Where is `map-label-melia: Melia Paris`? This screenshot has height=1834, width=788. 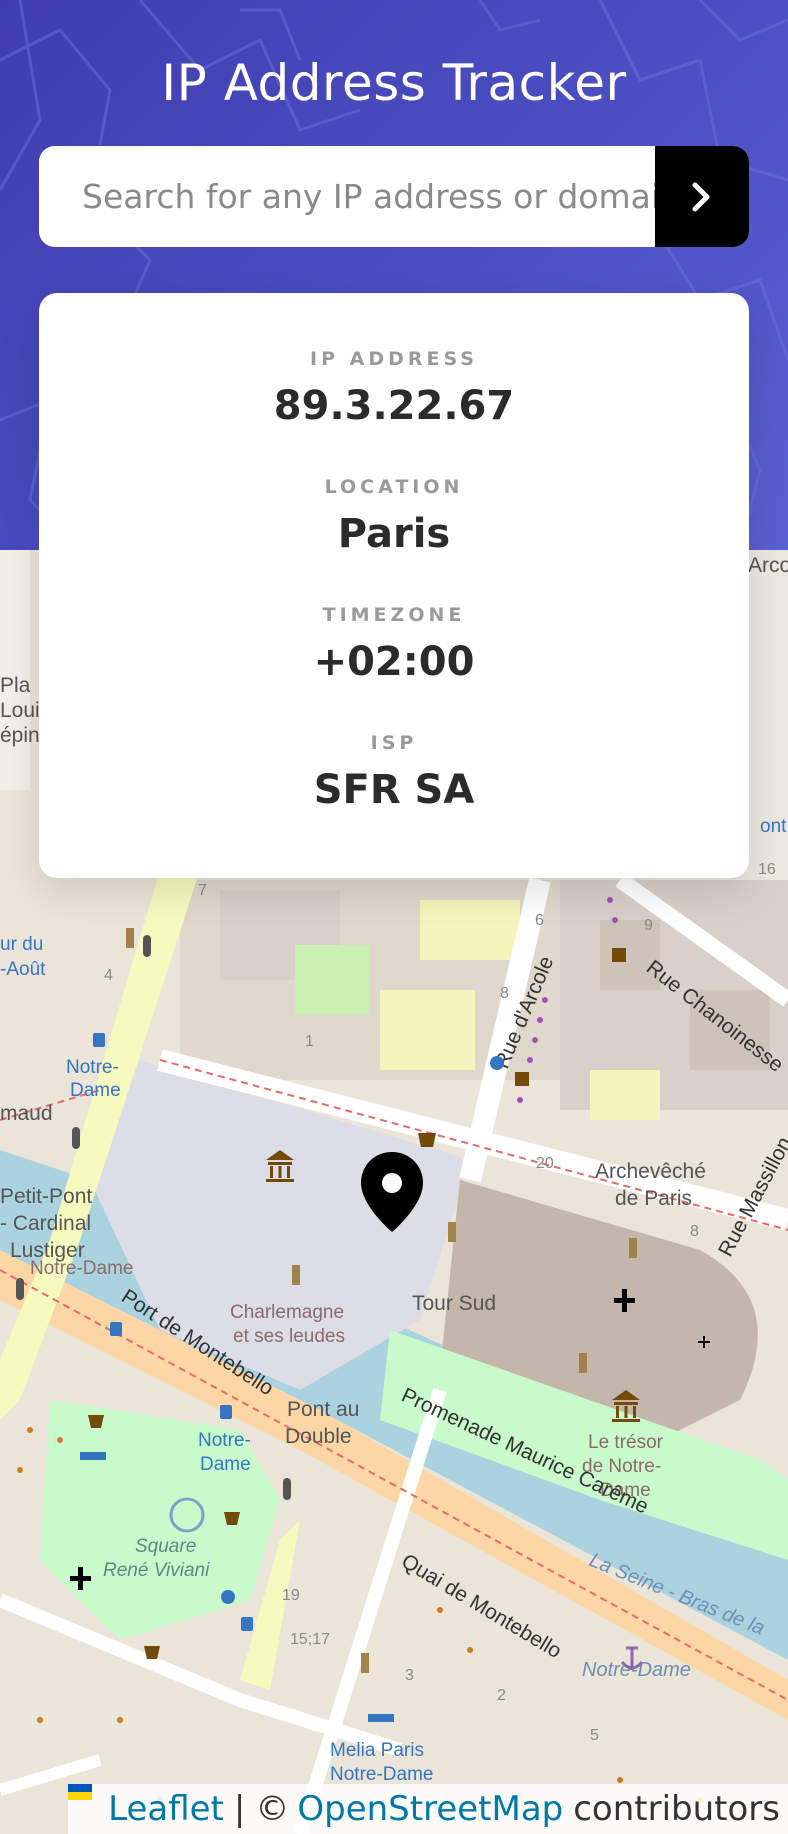 map-label-melia: Melia Paris is located at coordinates (377, 1750).